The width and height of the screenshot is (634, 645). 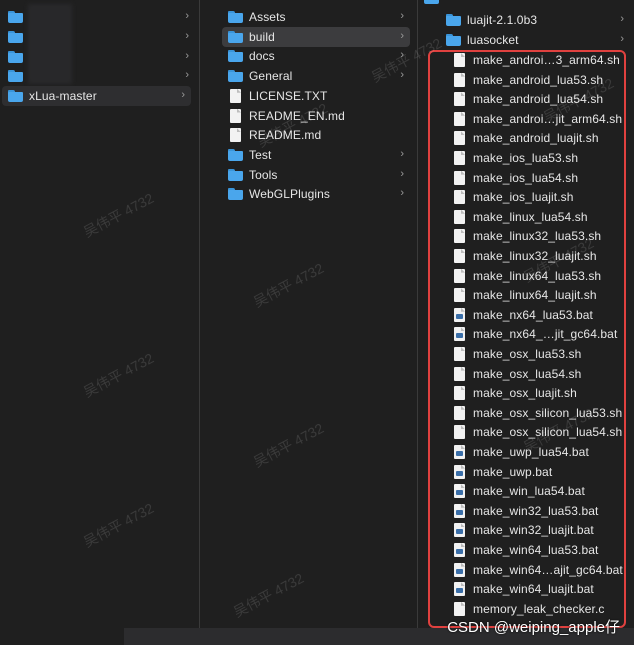 I want to click on item-label: WebGLPlugins, so click(x=290, y=194).